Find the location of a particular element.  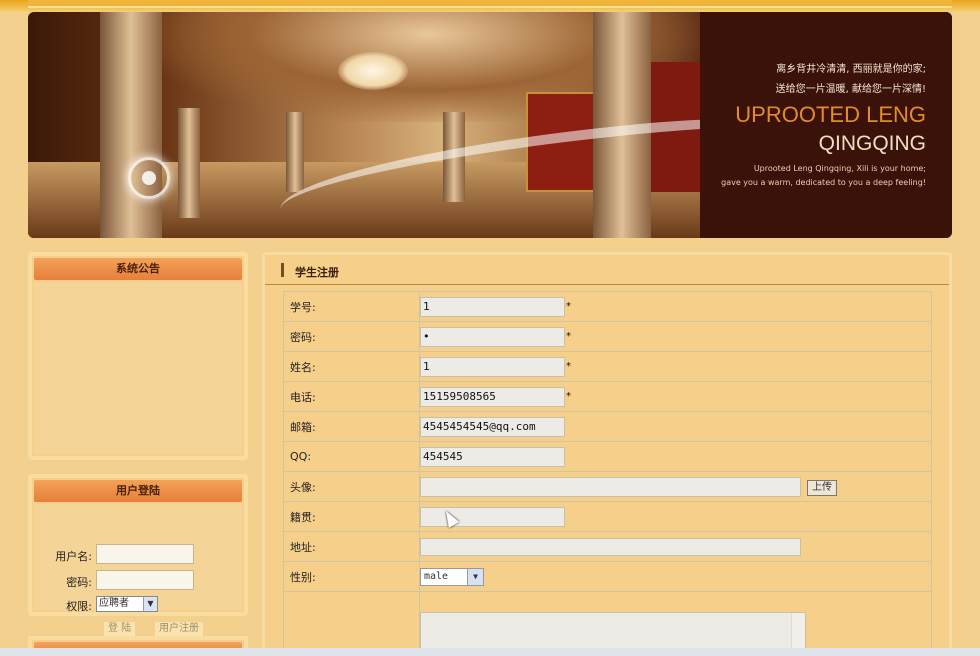

notice-body is located at coordinates (138, 368).